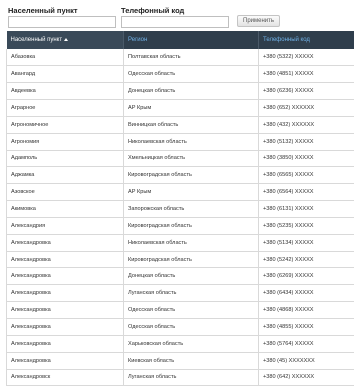 The height and width of the screenshot is (391, 360). What do you see at coordinates (65, 378) in the screenshot?
I see `locality-cell: Александровск` at bounding box center [65, 378].